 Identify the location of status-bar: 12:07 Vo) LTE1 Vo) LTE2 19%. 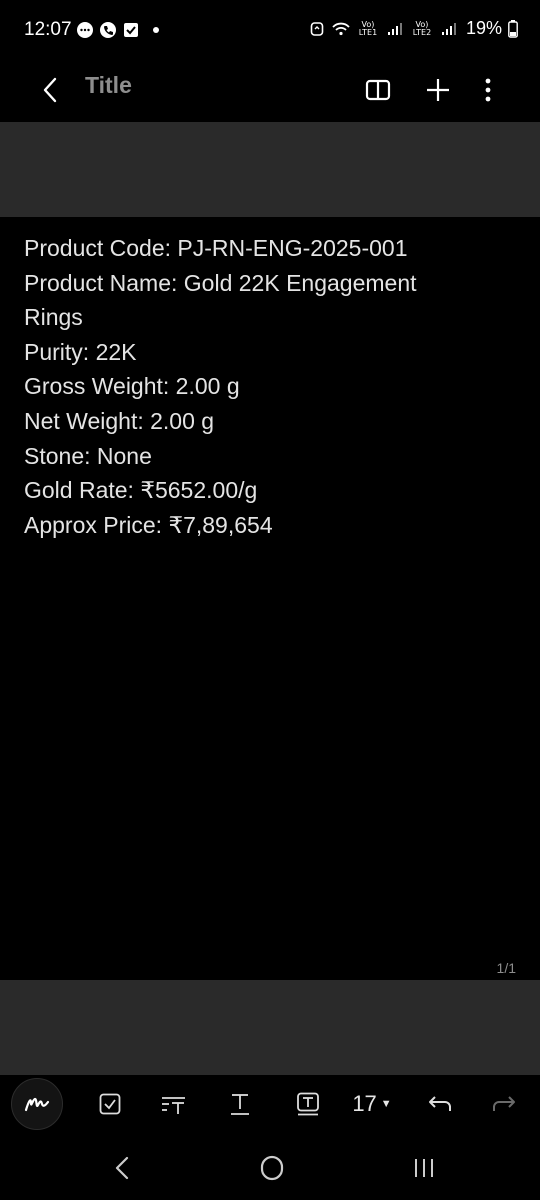
(270, 31).